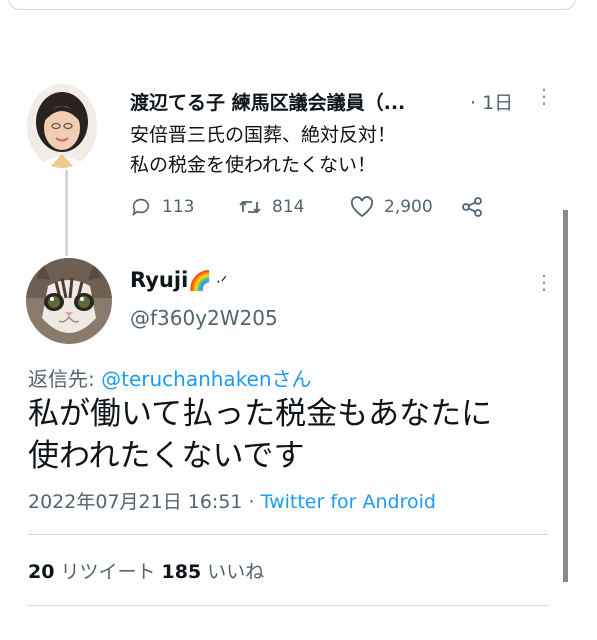 Image resolution: width=597 pixels, height=640 pixels. Describe the element at coordinates (250, 207) in the screenshot. I see `retweet-icon` at that location.